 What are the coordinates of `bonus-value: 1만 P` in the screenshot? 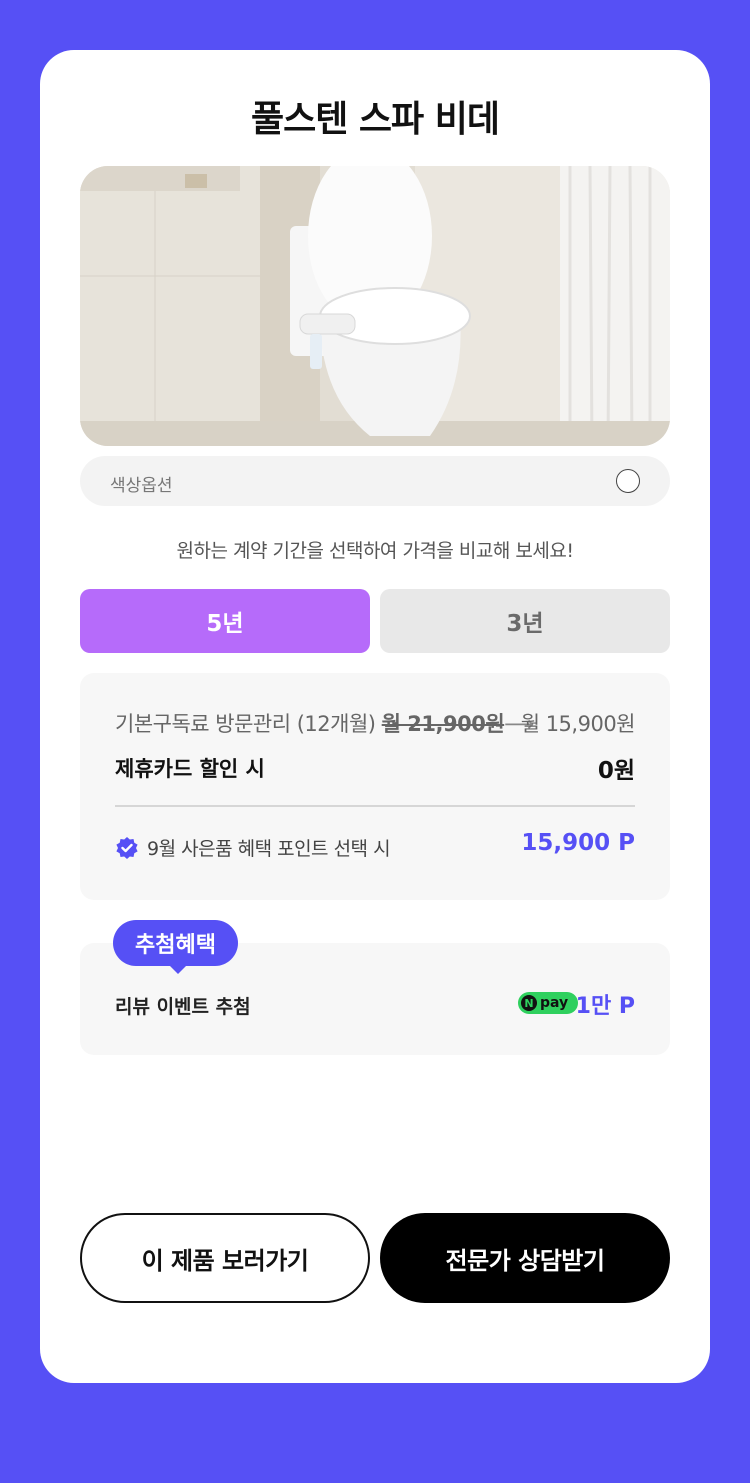 It's located at (605, 1006).